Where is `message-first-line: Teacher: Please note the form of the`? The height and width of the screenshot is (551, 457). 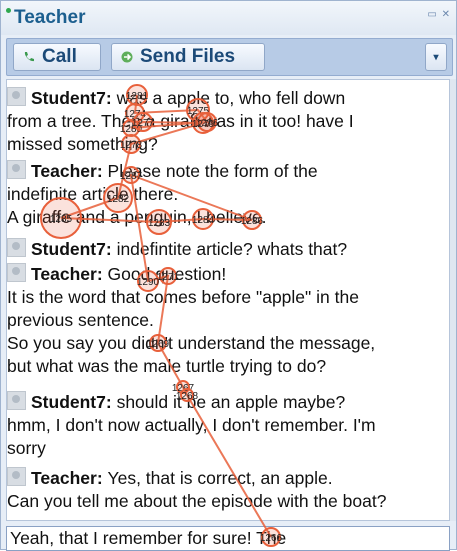 message-first-line: Teacher: Please note the form of the is located at coordinates (223, 171).